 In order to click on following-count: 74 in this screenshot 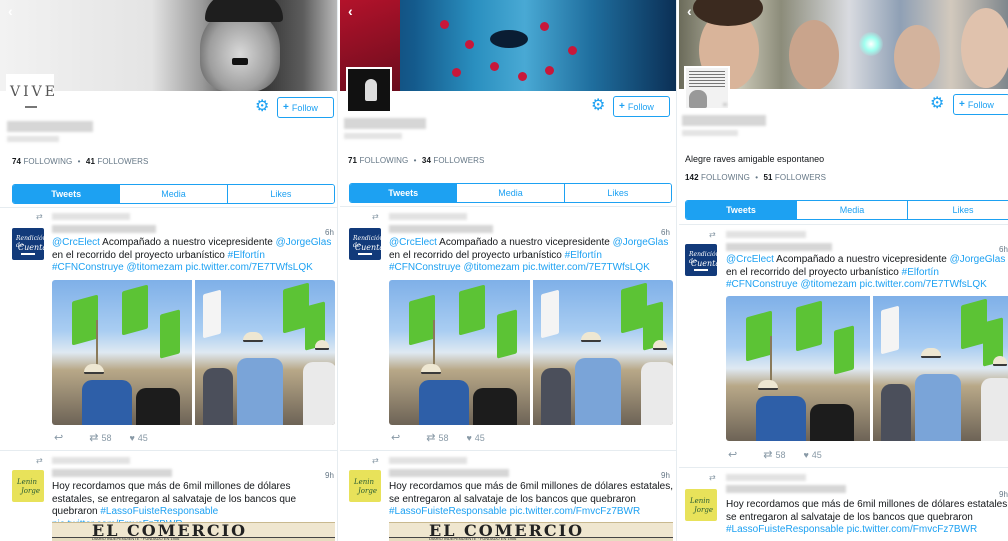, I will do `click(16, 161)`.